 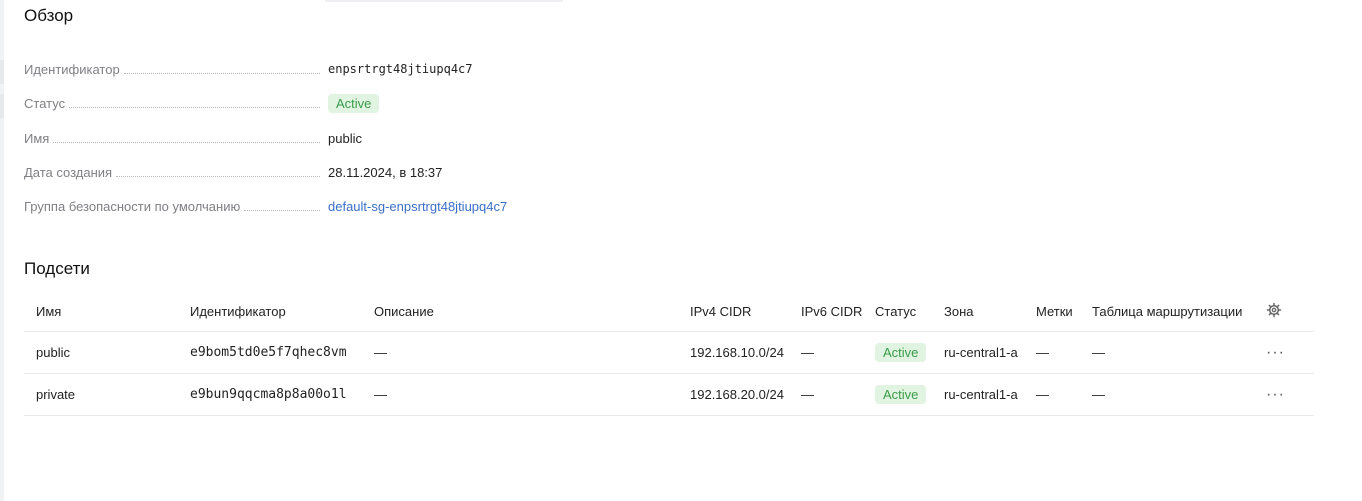 What do you see at coordinates (37, 138) in the screenshot?
I see `field-label: Имя` at bounding box center [37, 138].